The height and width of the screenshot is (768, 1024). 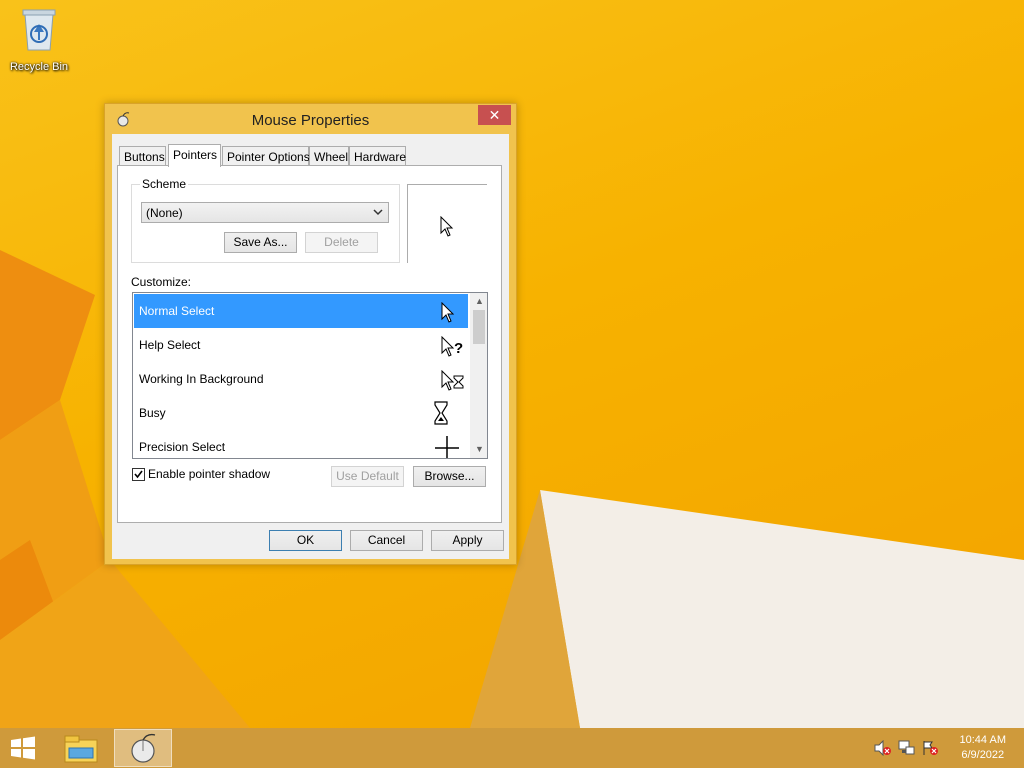 I want to click on desktop-icon-label: Recycle Bin, so click(x=39, y=67).